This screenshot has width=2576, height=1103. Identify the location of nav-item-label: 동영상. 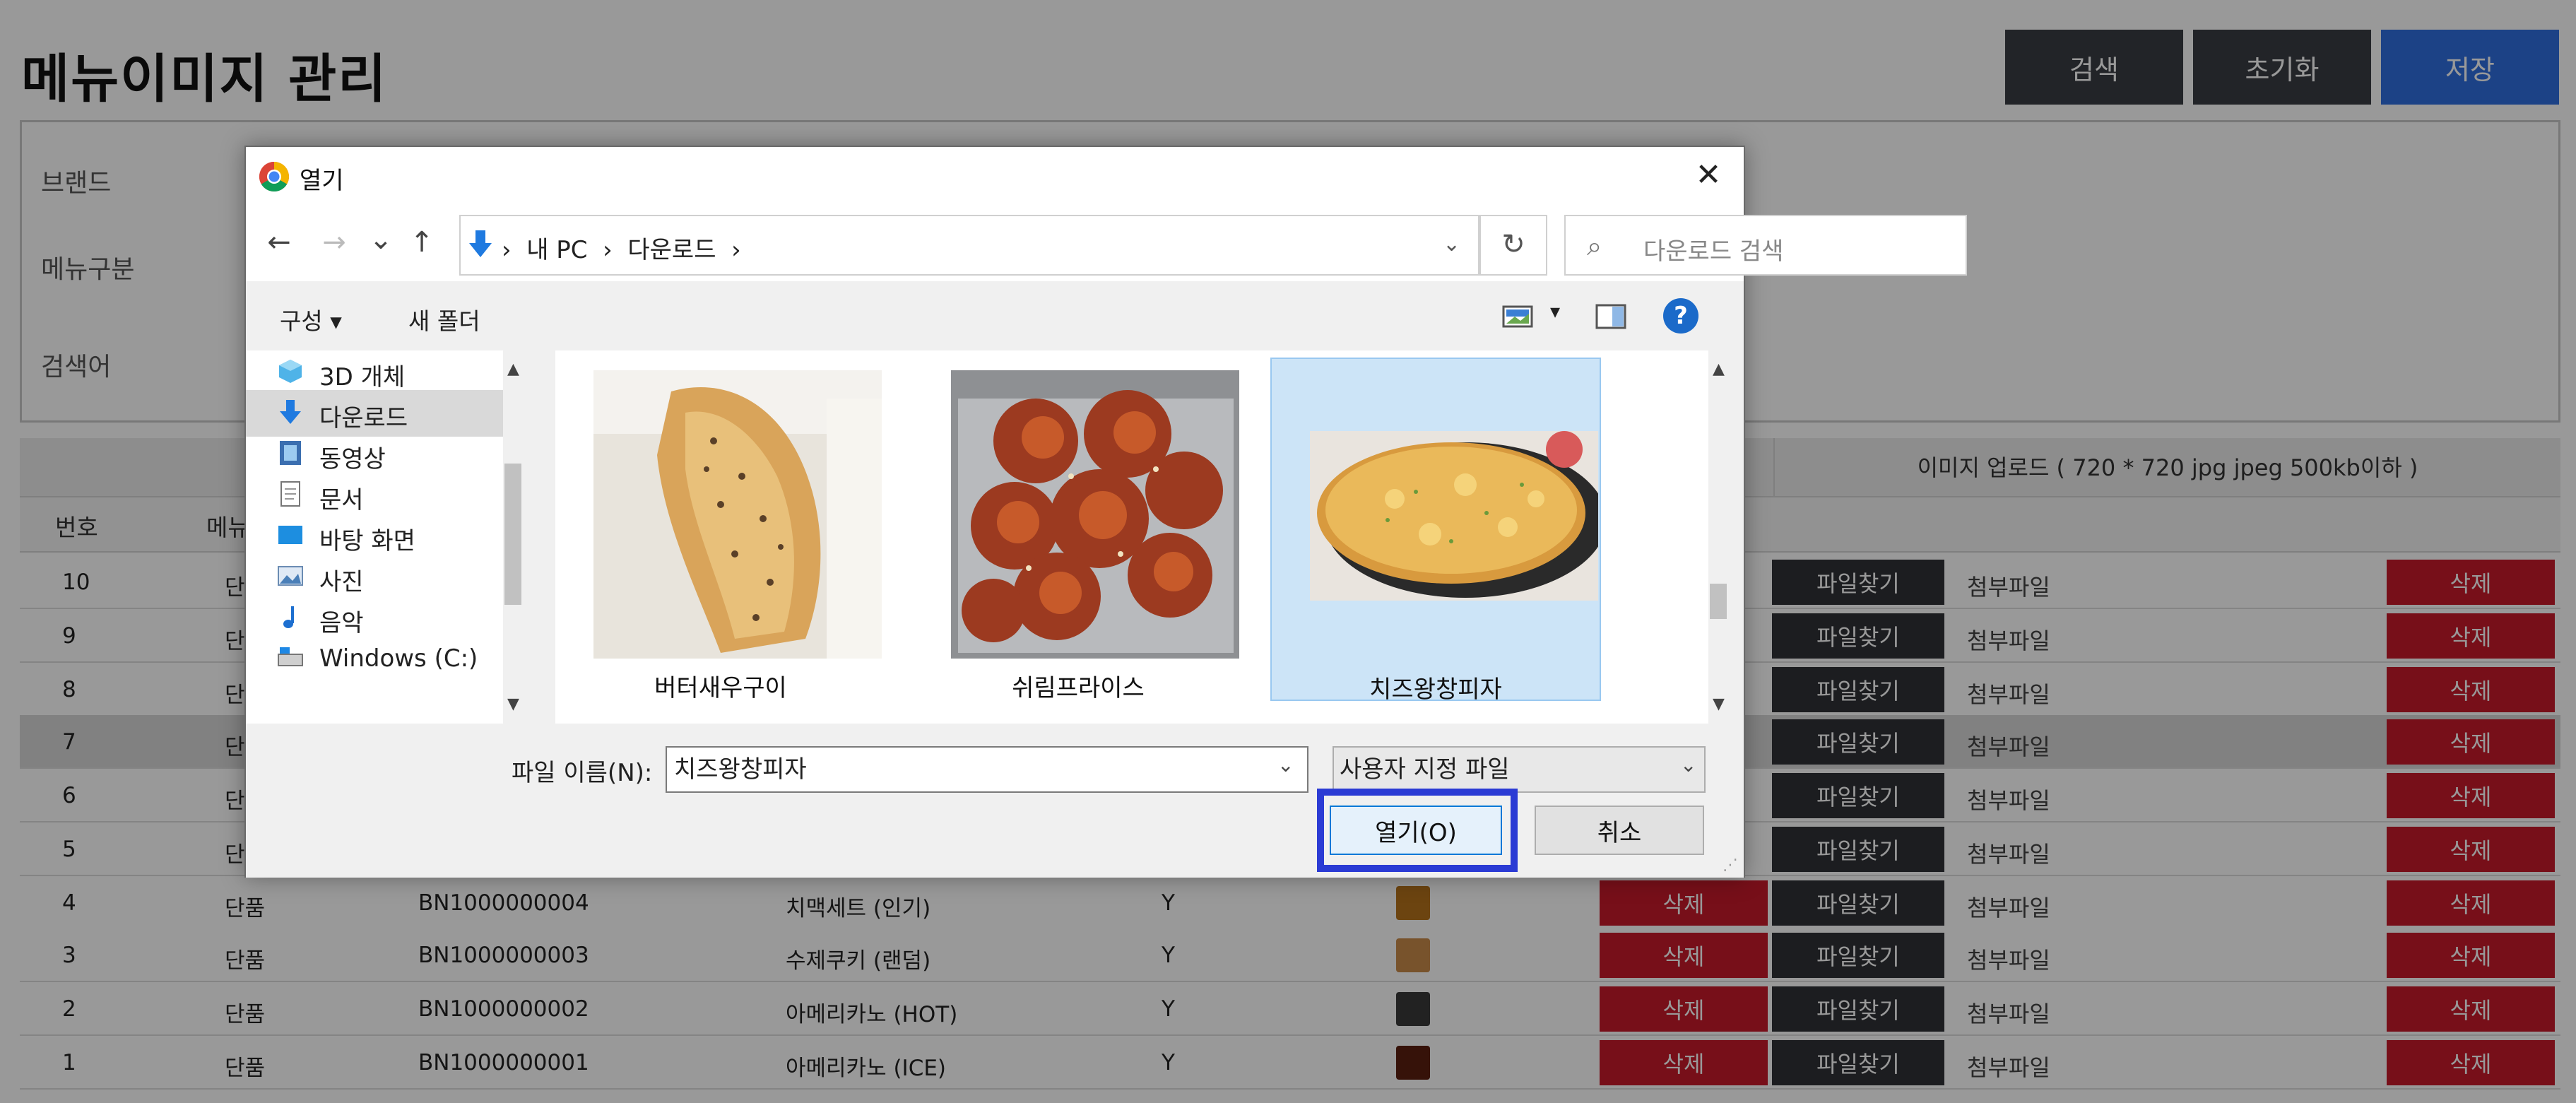
(352, 459).